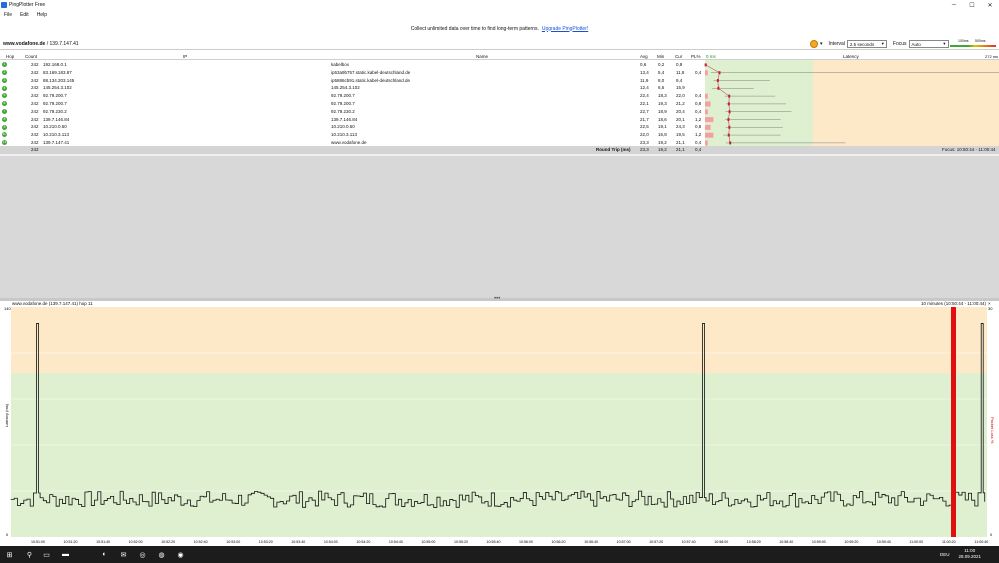  What do you see at coordinates (343, 127) in the screenshot?
I see `hop-name: 10.210.0.50` at bounding box center [343, 127].